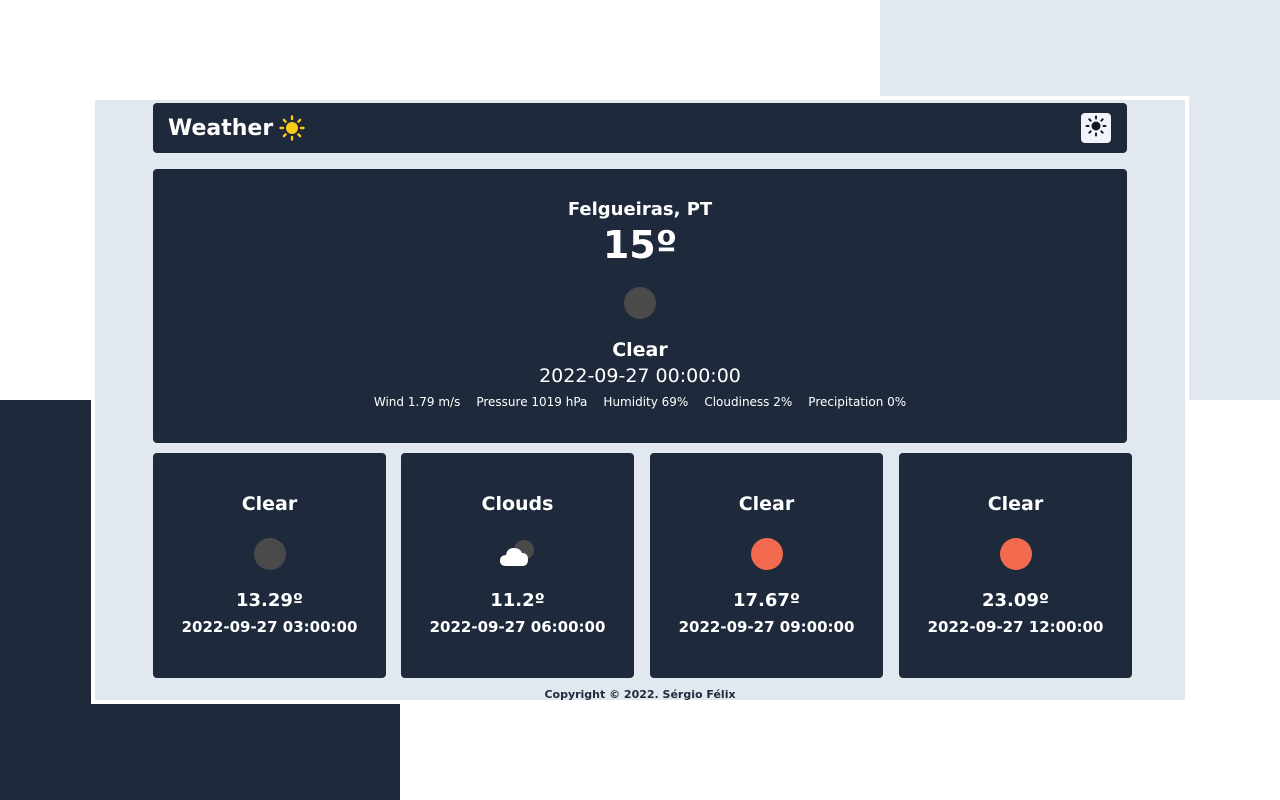 The image size is (1280, 800). What do you see at coordinates (517, 627) in the screenshot?
I see `forecast-datetime: 2022-09-27 06:00:00` at bounding box center [517, 627].